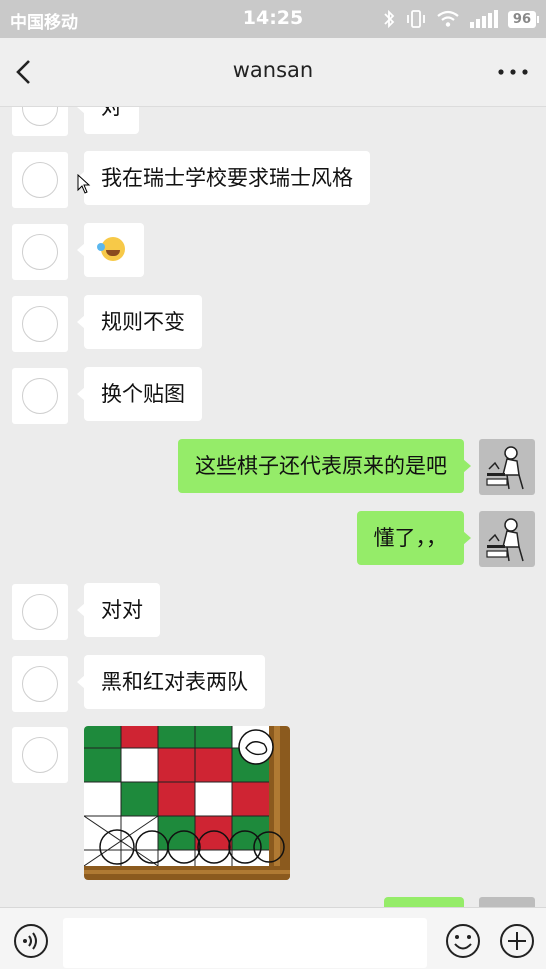 The image size is (546, 969). I want to click on input-bar, so click(273, 938).